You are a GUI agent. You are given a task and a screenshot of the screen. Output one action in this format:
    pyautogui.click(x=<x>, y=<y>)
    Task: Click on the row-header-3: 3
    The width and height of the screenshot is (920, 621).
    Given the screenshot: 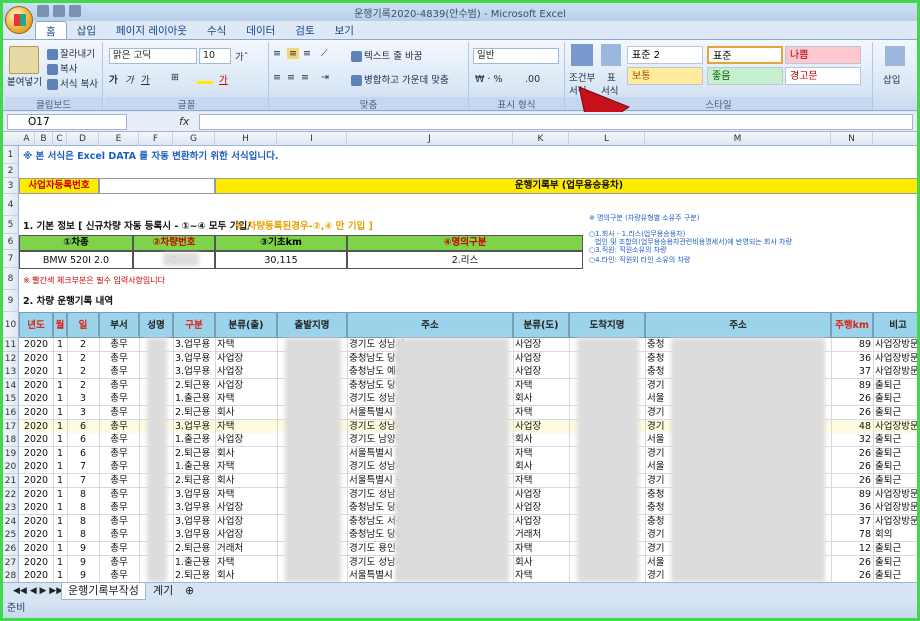 What is the action you would take?
    pyautogui.click(x=11, y=186)
    